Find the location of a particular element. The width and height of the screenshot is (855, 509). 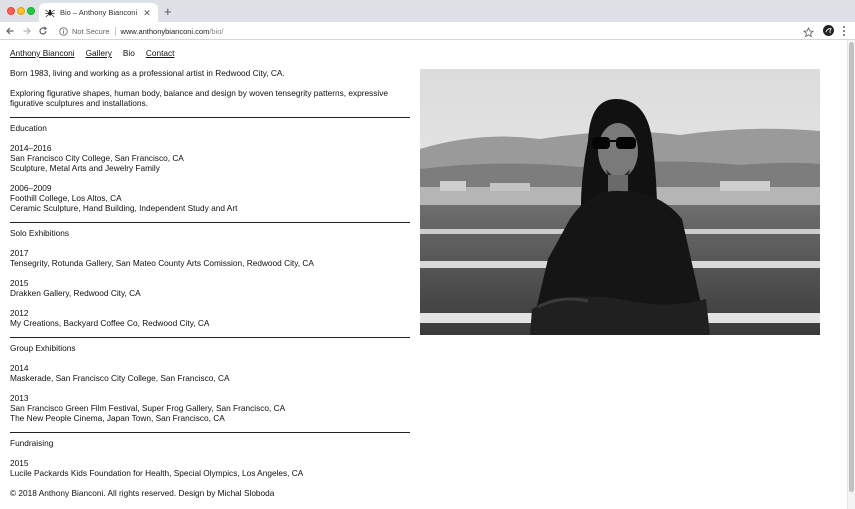

star-icon is located at coordinates (808, 31).